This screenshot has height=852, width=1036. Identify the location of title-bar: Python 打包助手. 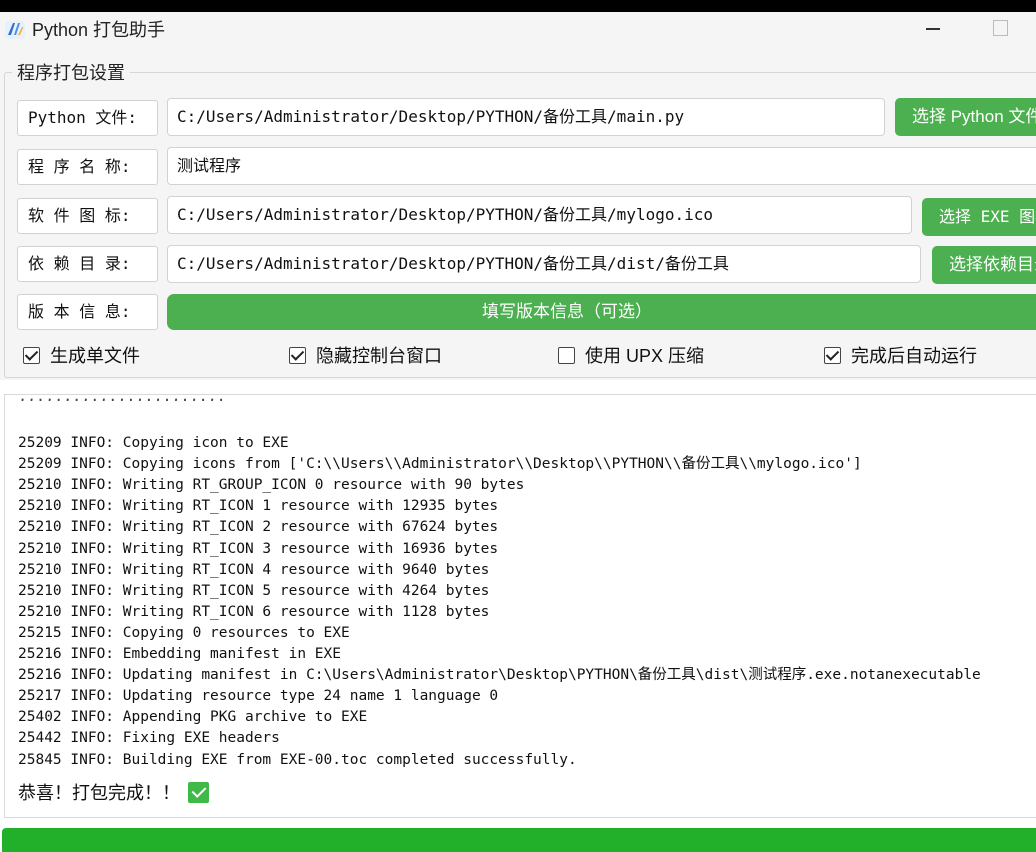
(518, 30).